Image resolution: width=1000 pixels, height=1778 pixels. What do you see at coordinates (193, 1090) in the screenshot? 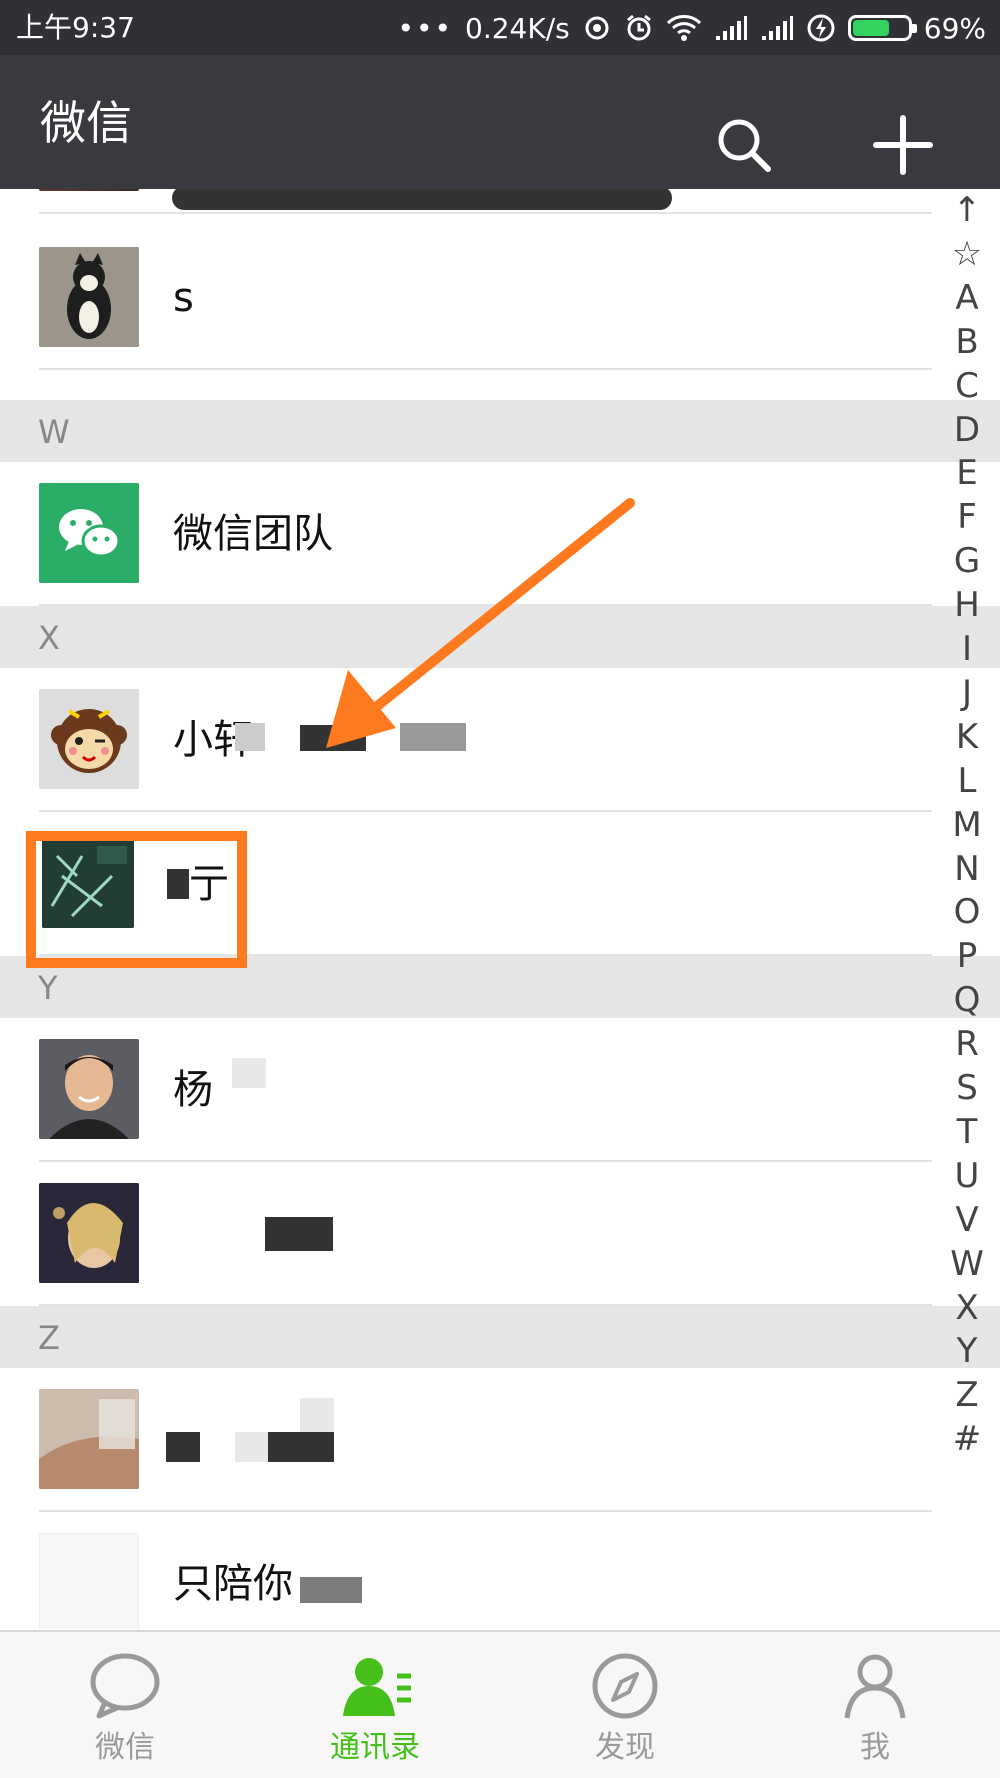
I see `contact-name: 杨` at bounding box center [193, 1090].